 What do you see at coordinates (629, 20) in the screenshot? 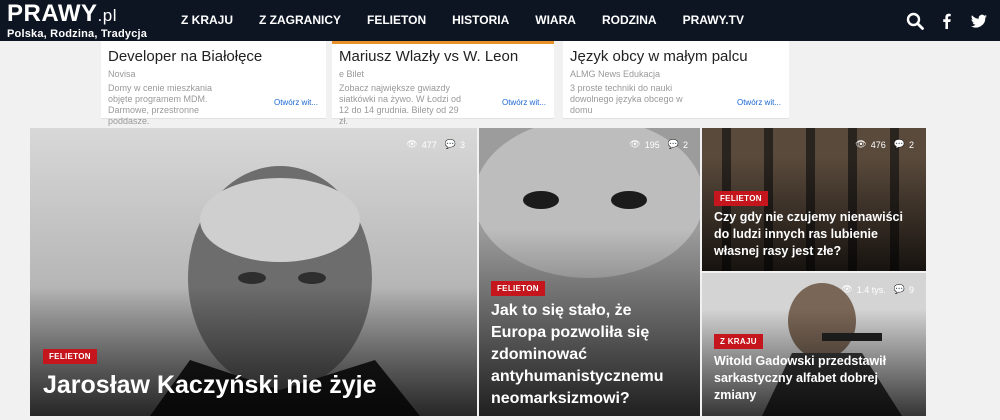
I see `nav-item-rodzina: RODZINA` at bounding box center [629, 20].